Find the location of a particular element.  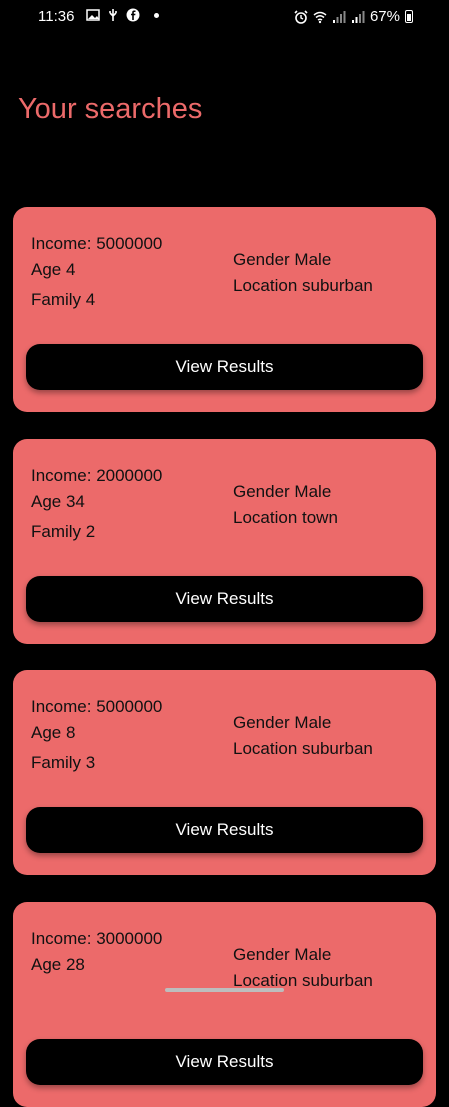

page-title: Your searches is located at coordinates (110, 109).